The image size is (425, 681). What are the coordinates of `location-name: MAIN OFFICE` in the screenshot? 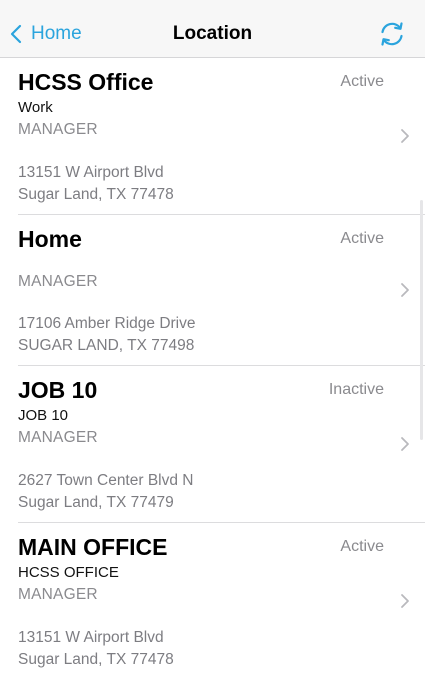 It's located at (93, 547).